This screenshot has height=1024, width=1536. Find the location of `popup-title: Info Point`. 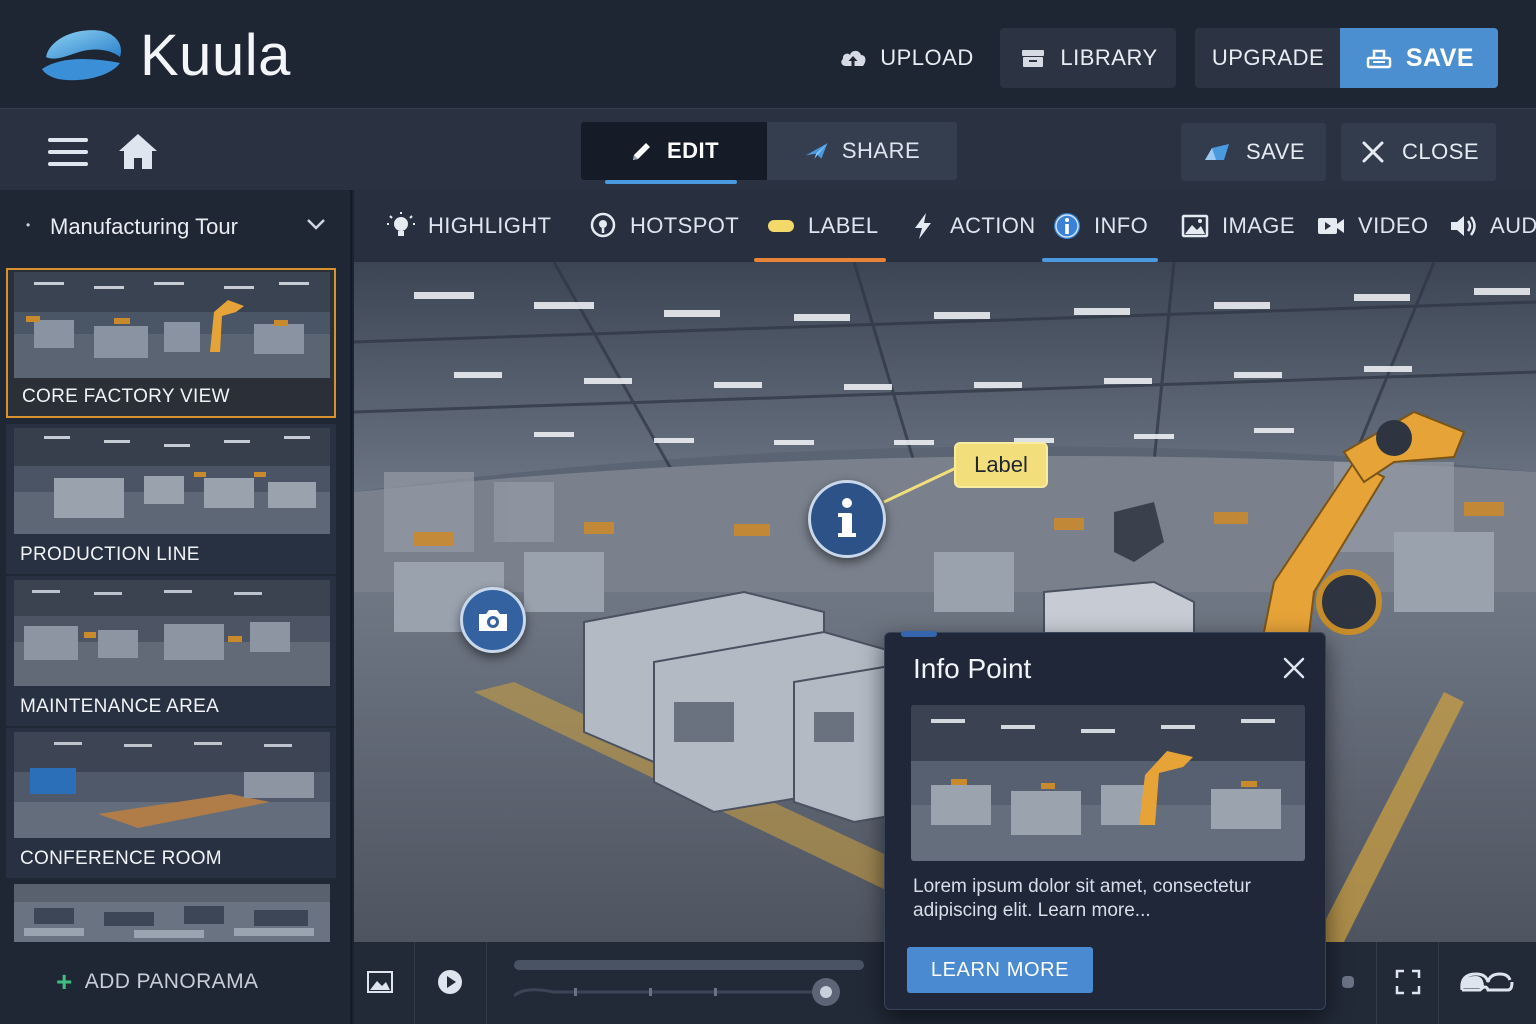

popup-title: Info Point is located at coordinates (972, 668).